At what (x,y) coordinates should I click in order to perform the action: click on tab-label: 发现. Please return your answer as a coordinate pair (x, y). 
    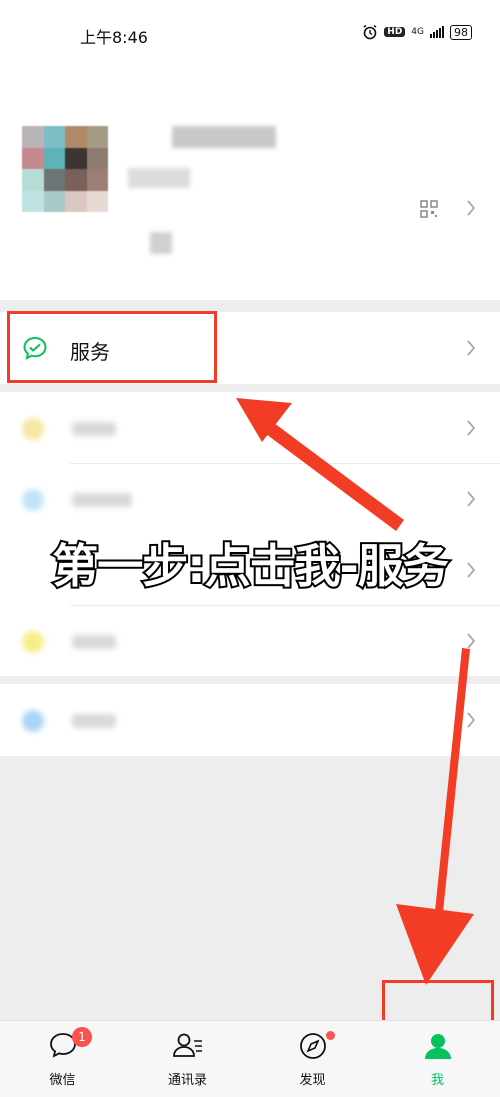
    Looking at the image, I should click on (312, 1080).